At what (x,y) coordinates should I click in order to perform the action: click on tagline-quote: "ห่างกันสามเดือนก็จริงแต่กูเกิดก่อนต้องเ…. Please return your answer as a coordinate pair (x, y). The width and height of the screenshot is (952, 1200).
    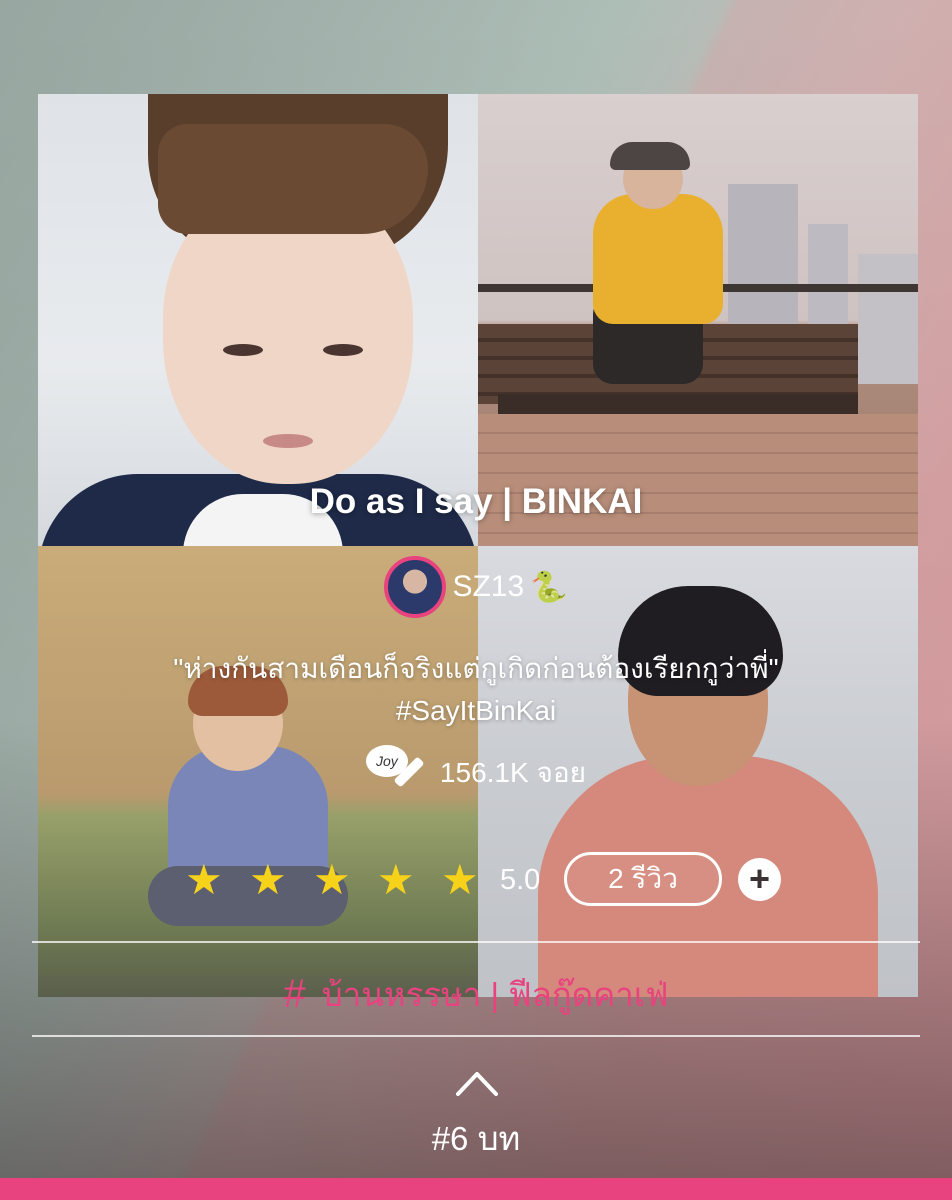
    Looking at the image, I should click on (476, 668).